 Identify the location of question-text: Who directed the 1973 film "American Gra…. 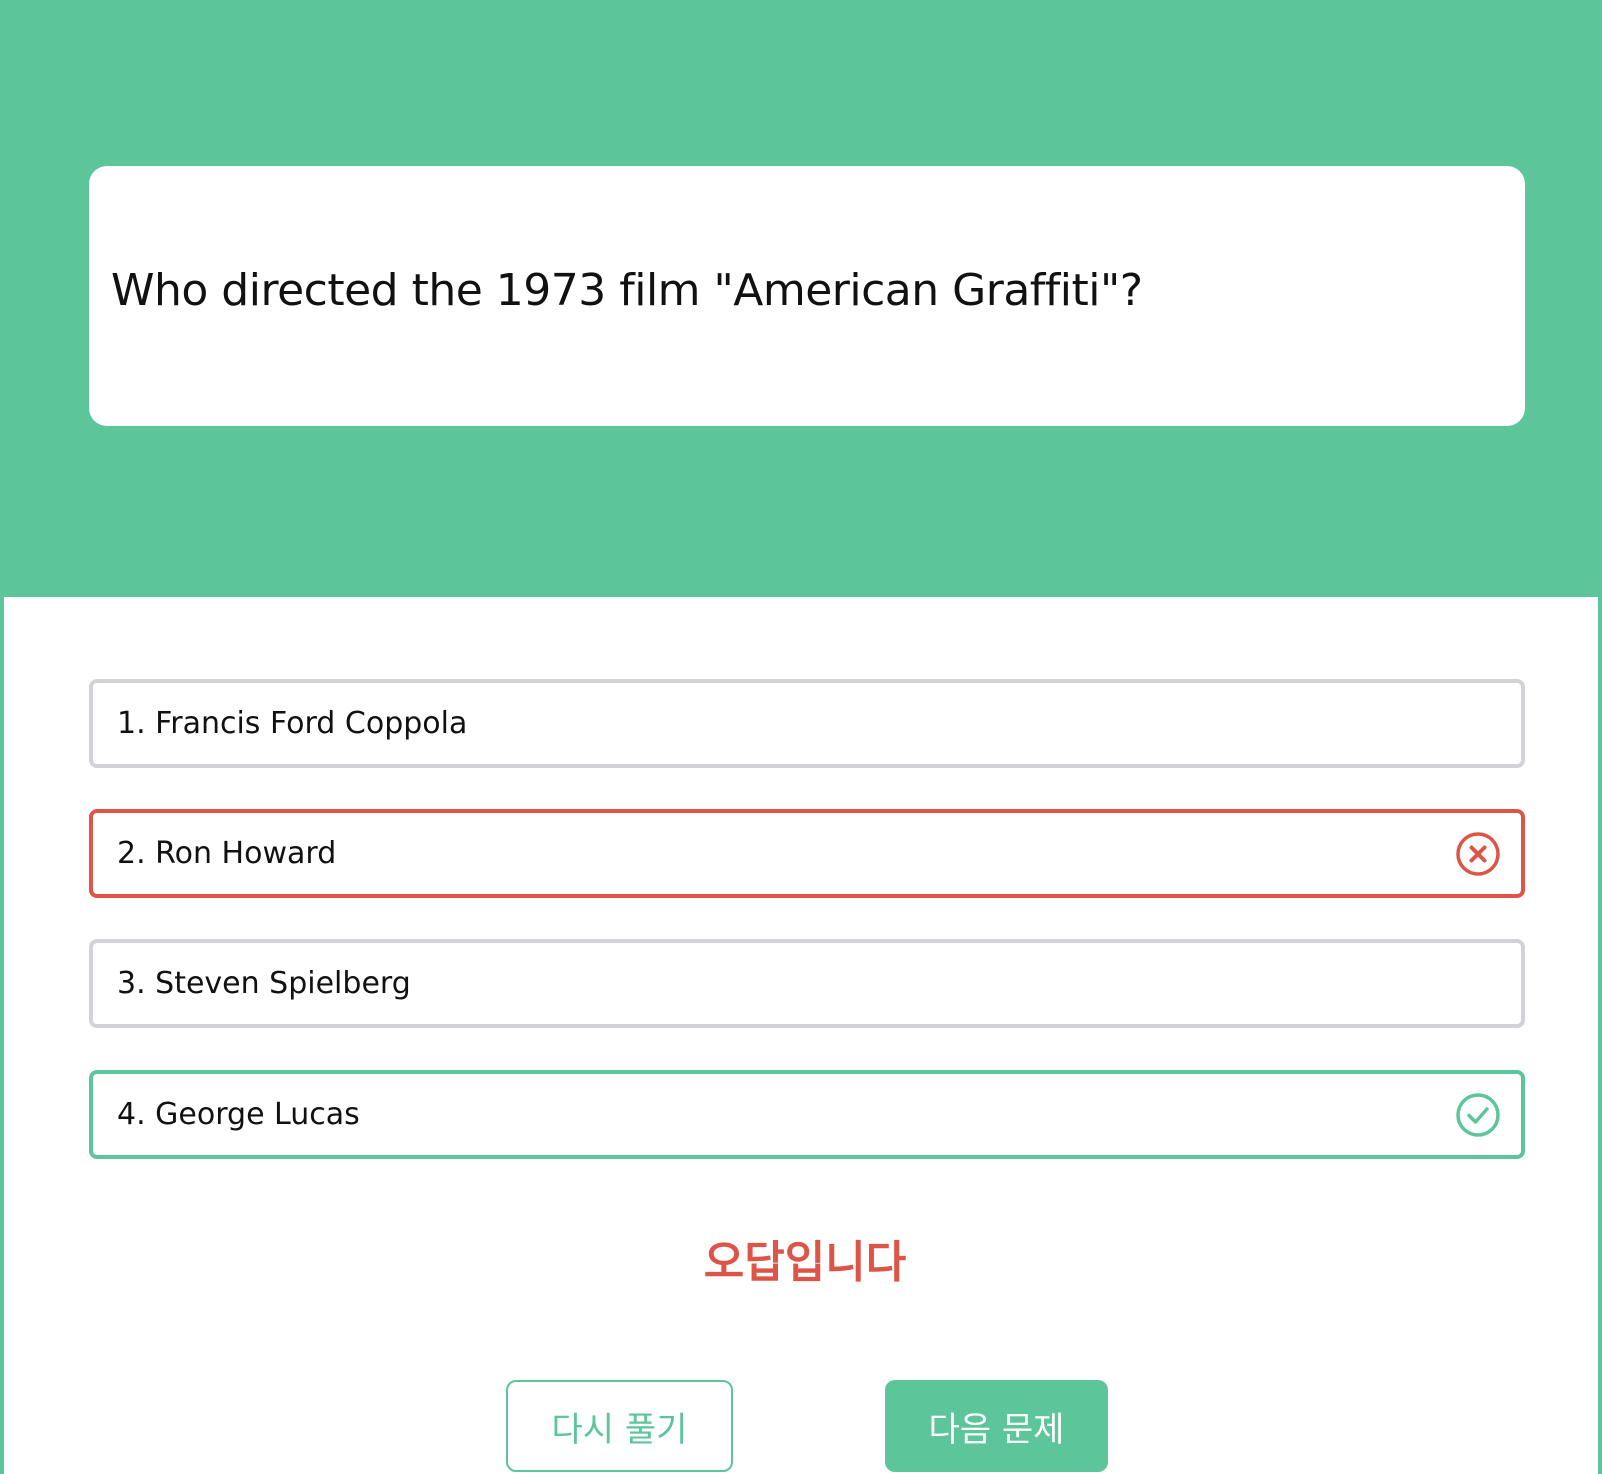
(627, 290).